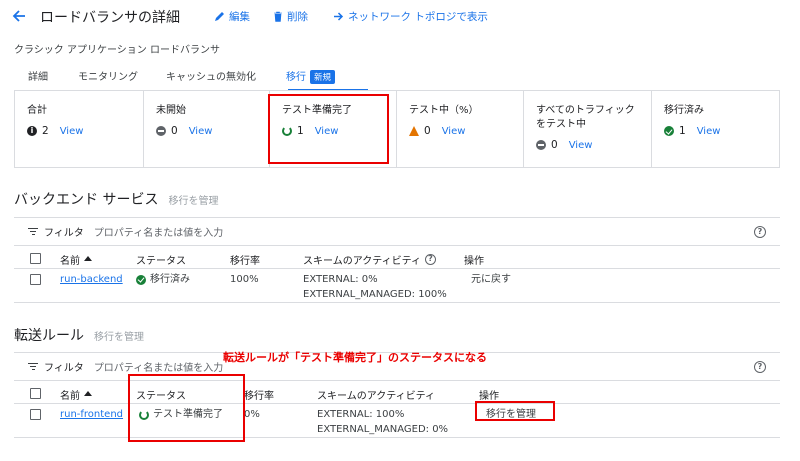  I want to click on tab-cache-invalidation: キャッシュの無効化, so click(211, 75).